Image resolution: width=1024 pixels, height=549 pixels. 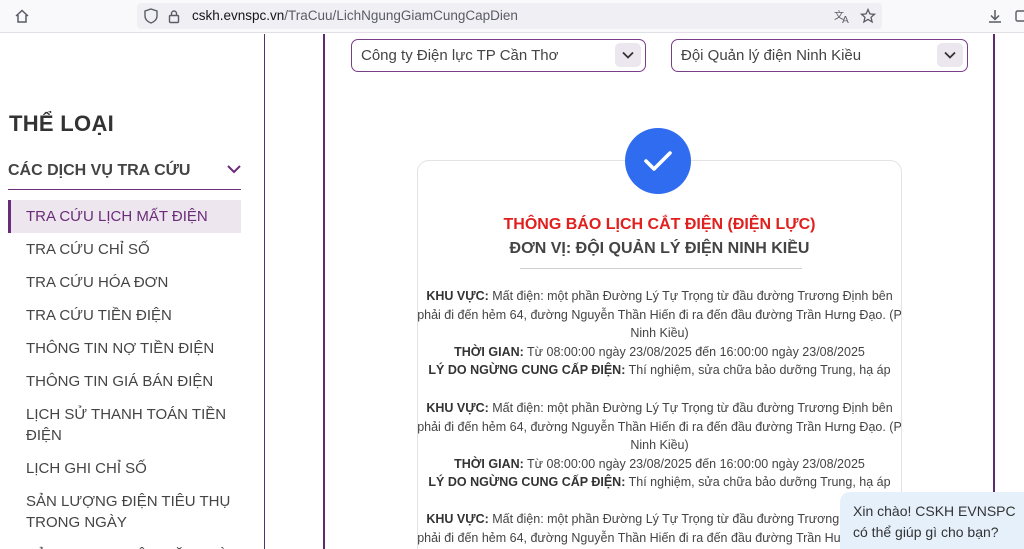 I want to click on content-border-left, so click(x=324, y=291).